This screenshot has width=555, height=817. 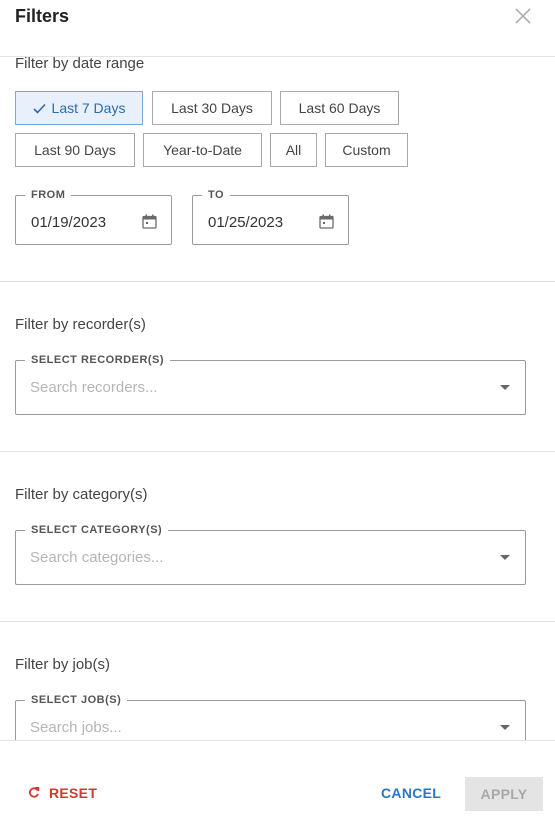 What do you see at coordinates (240, 727) in the screenshot?
I see `job-search-input` at bounding box center [240, 727].